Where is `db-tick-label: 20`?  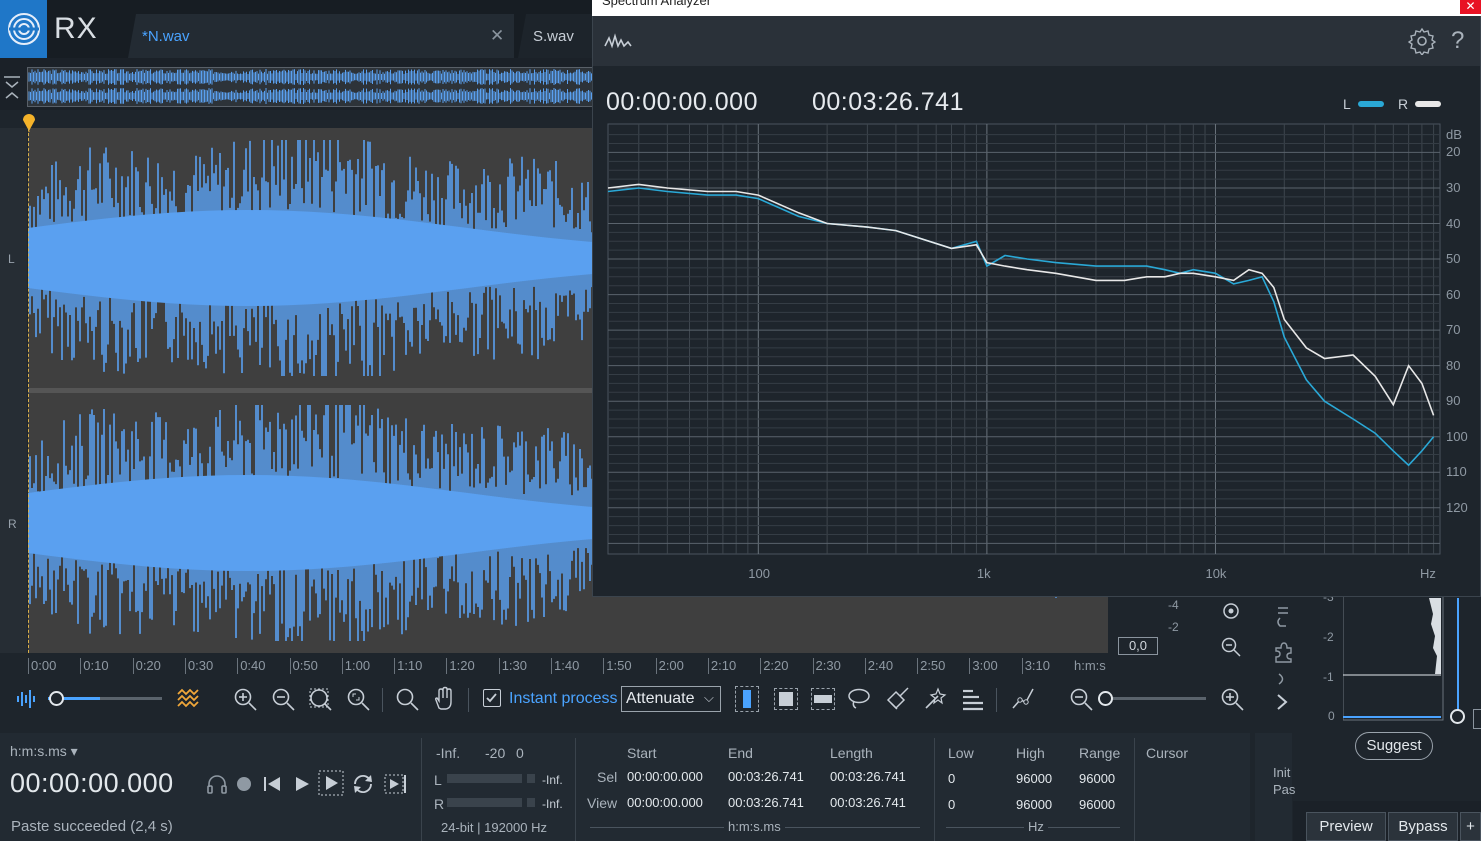 db-tick-label: 20 is located at coordinates (1453, 152).